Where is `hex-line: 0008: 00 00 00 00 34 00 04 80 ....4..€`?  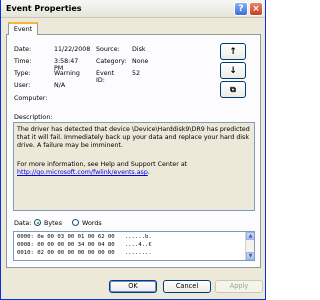 hex-line: 0008: 00 00 00 00 34 00 04 80 ....4..€ is located at coordinates (84, 245).